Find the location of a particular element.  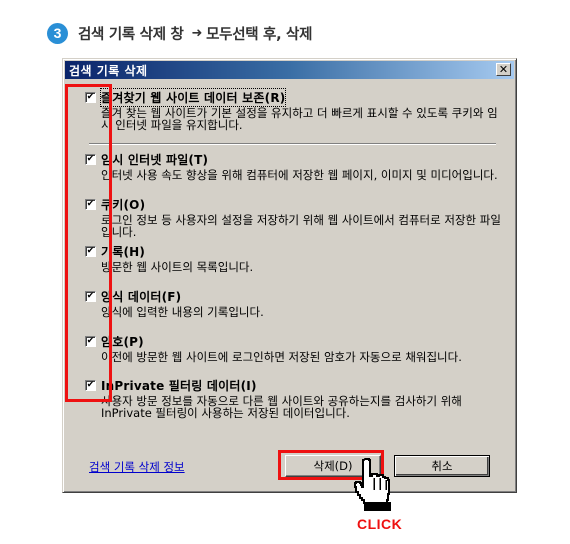

option-description: 방문한 웹 사이트의 목록입니다. is located at coordinates (177, 267).